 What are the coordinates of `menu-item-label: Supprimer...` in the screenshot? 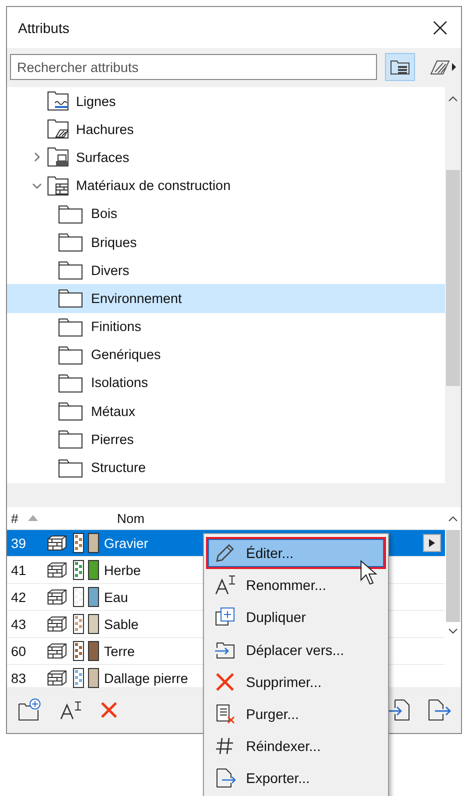 It's located at (284, 682).